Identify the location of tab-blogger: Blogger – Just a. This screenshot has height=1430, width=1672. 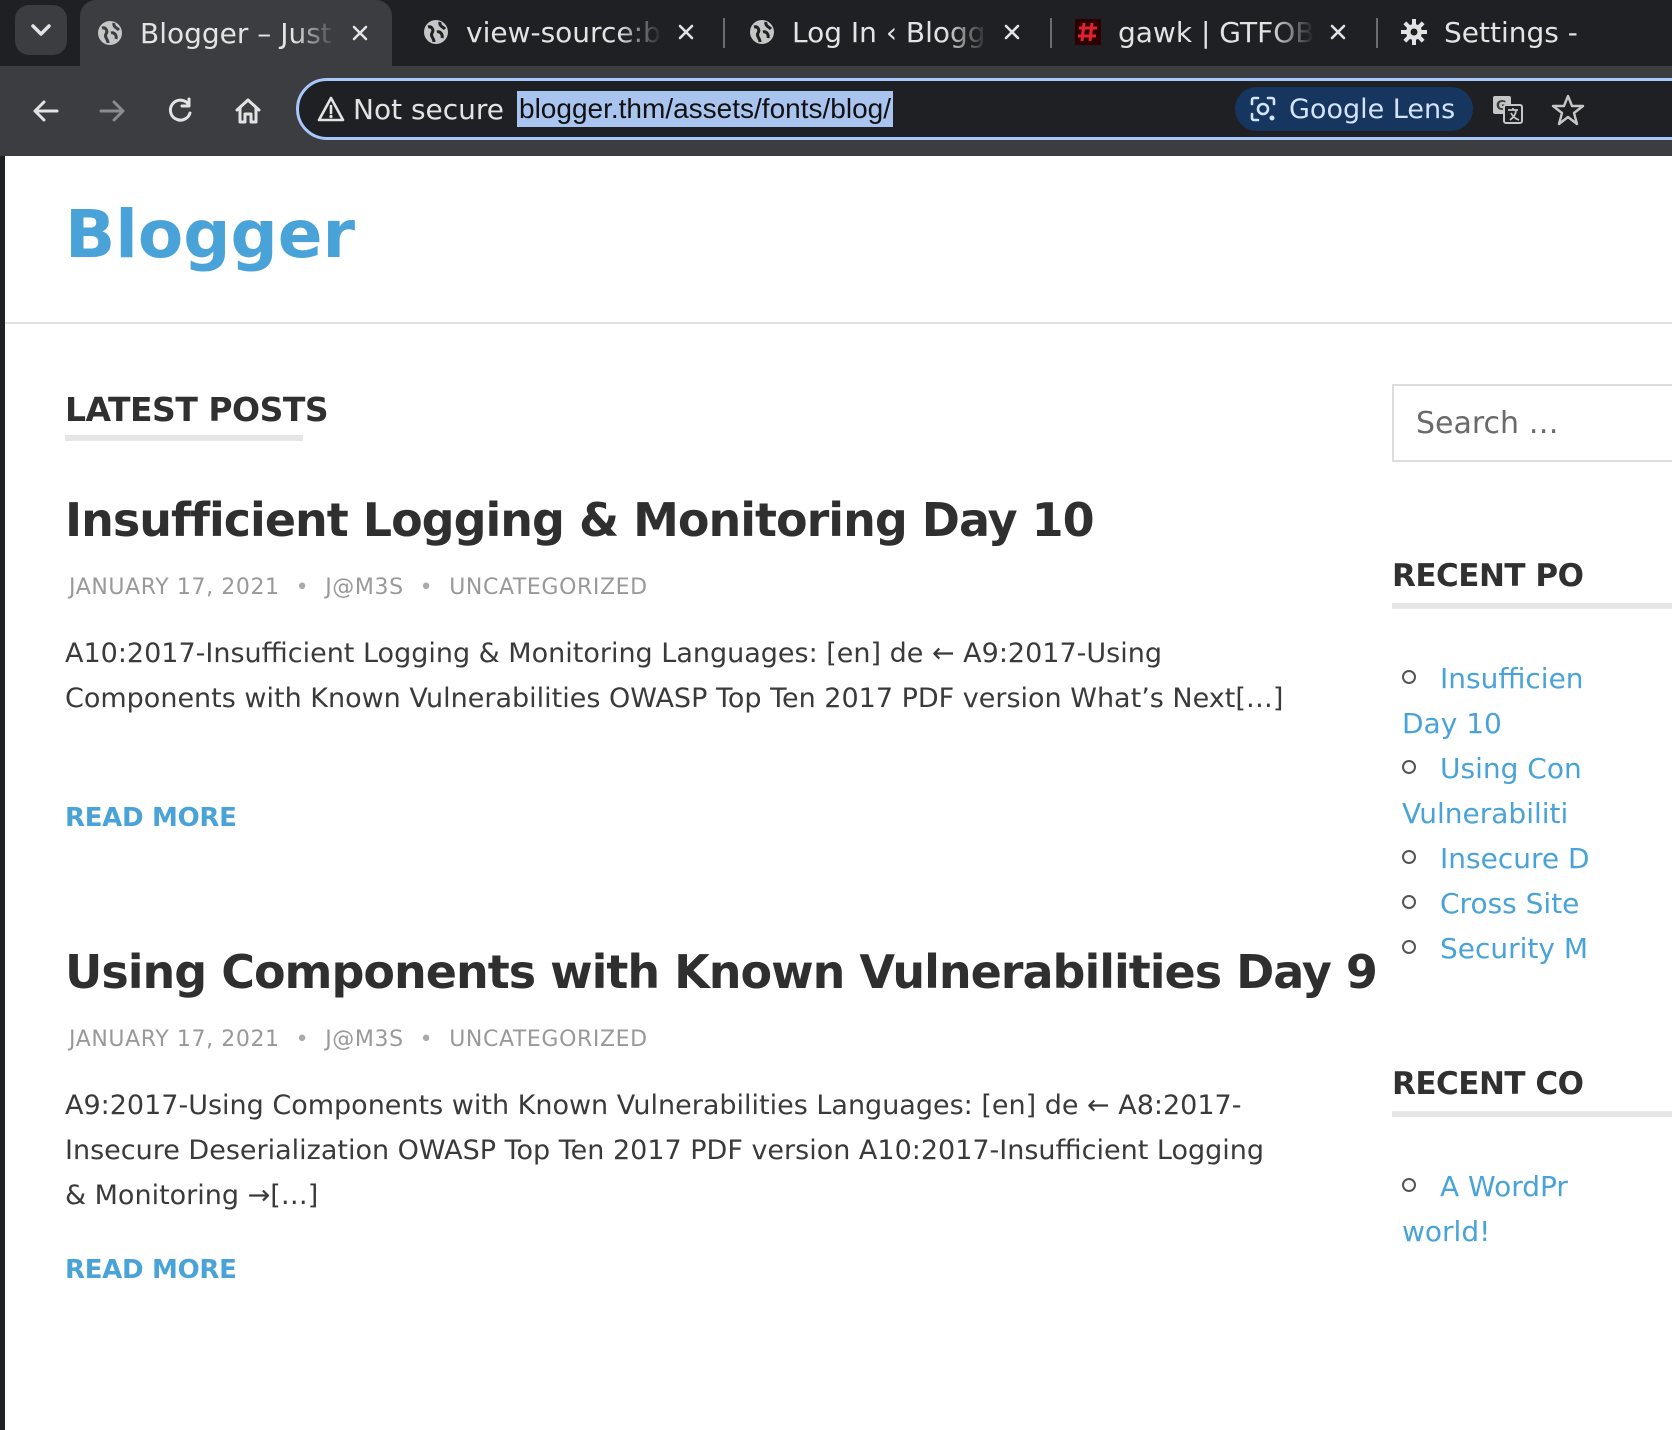
(236, 33).